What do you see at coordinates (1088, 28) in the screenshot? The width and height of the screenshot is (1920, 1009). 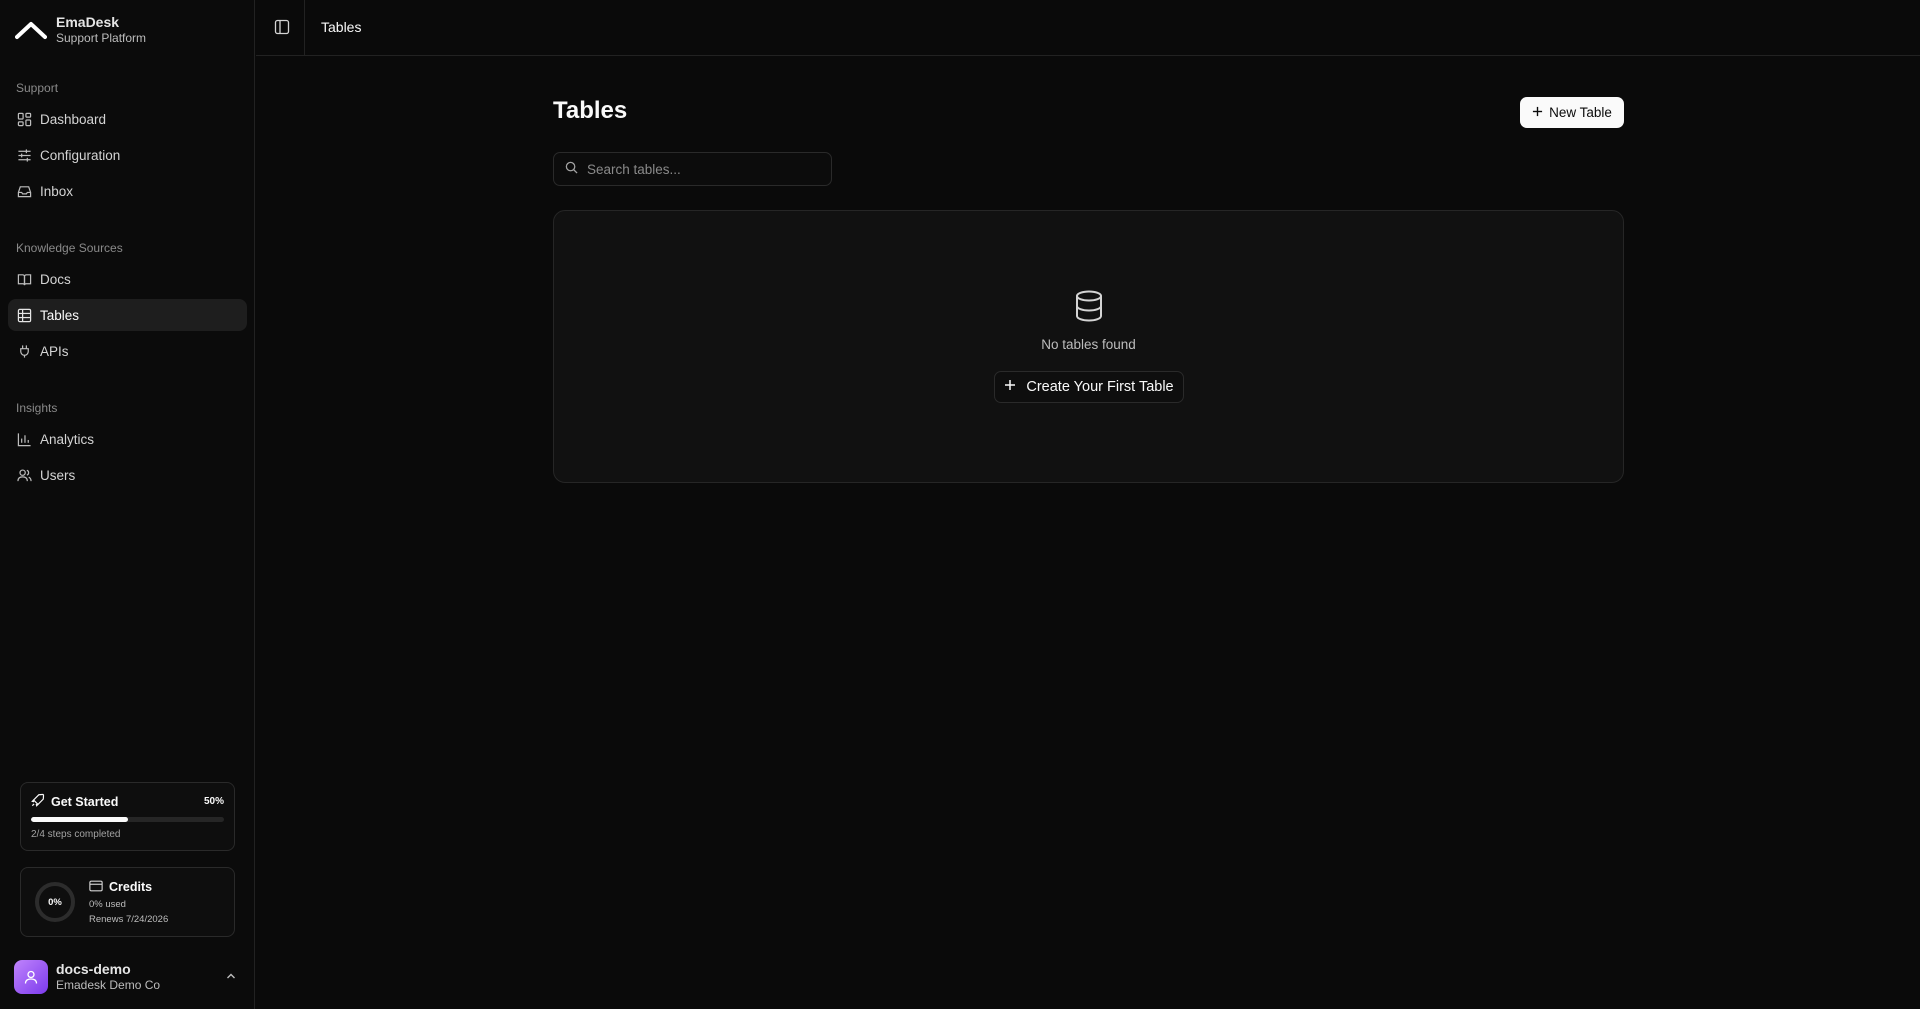 I see `topbar: Tables` at bounding box center [1088, 28].